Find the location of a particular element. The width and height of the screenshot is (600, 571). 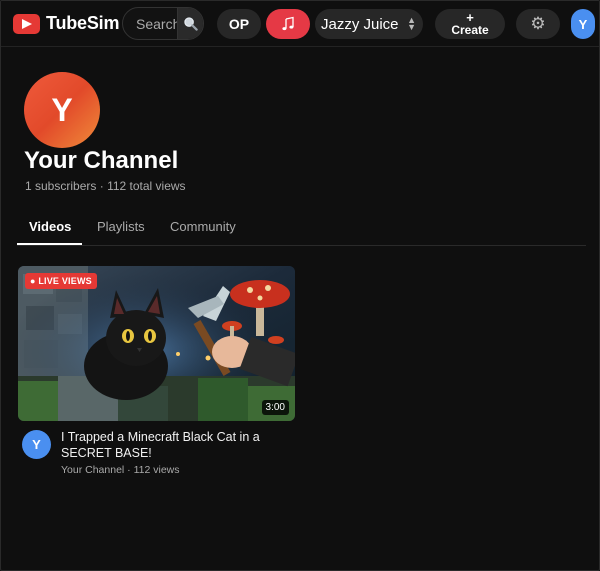

search-box is located at coordinates (163, 23).